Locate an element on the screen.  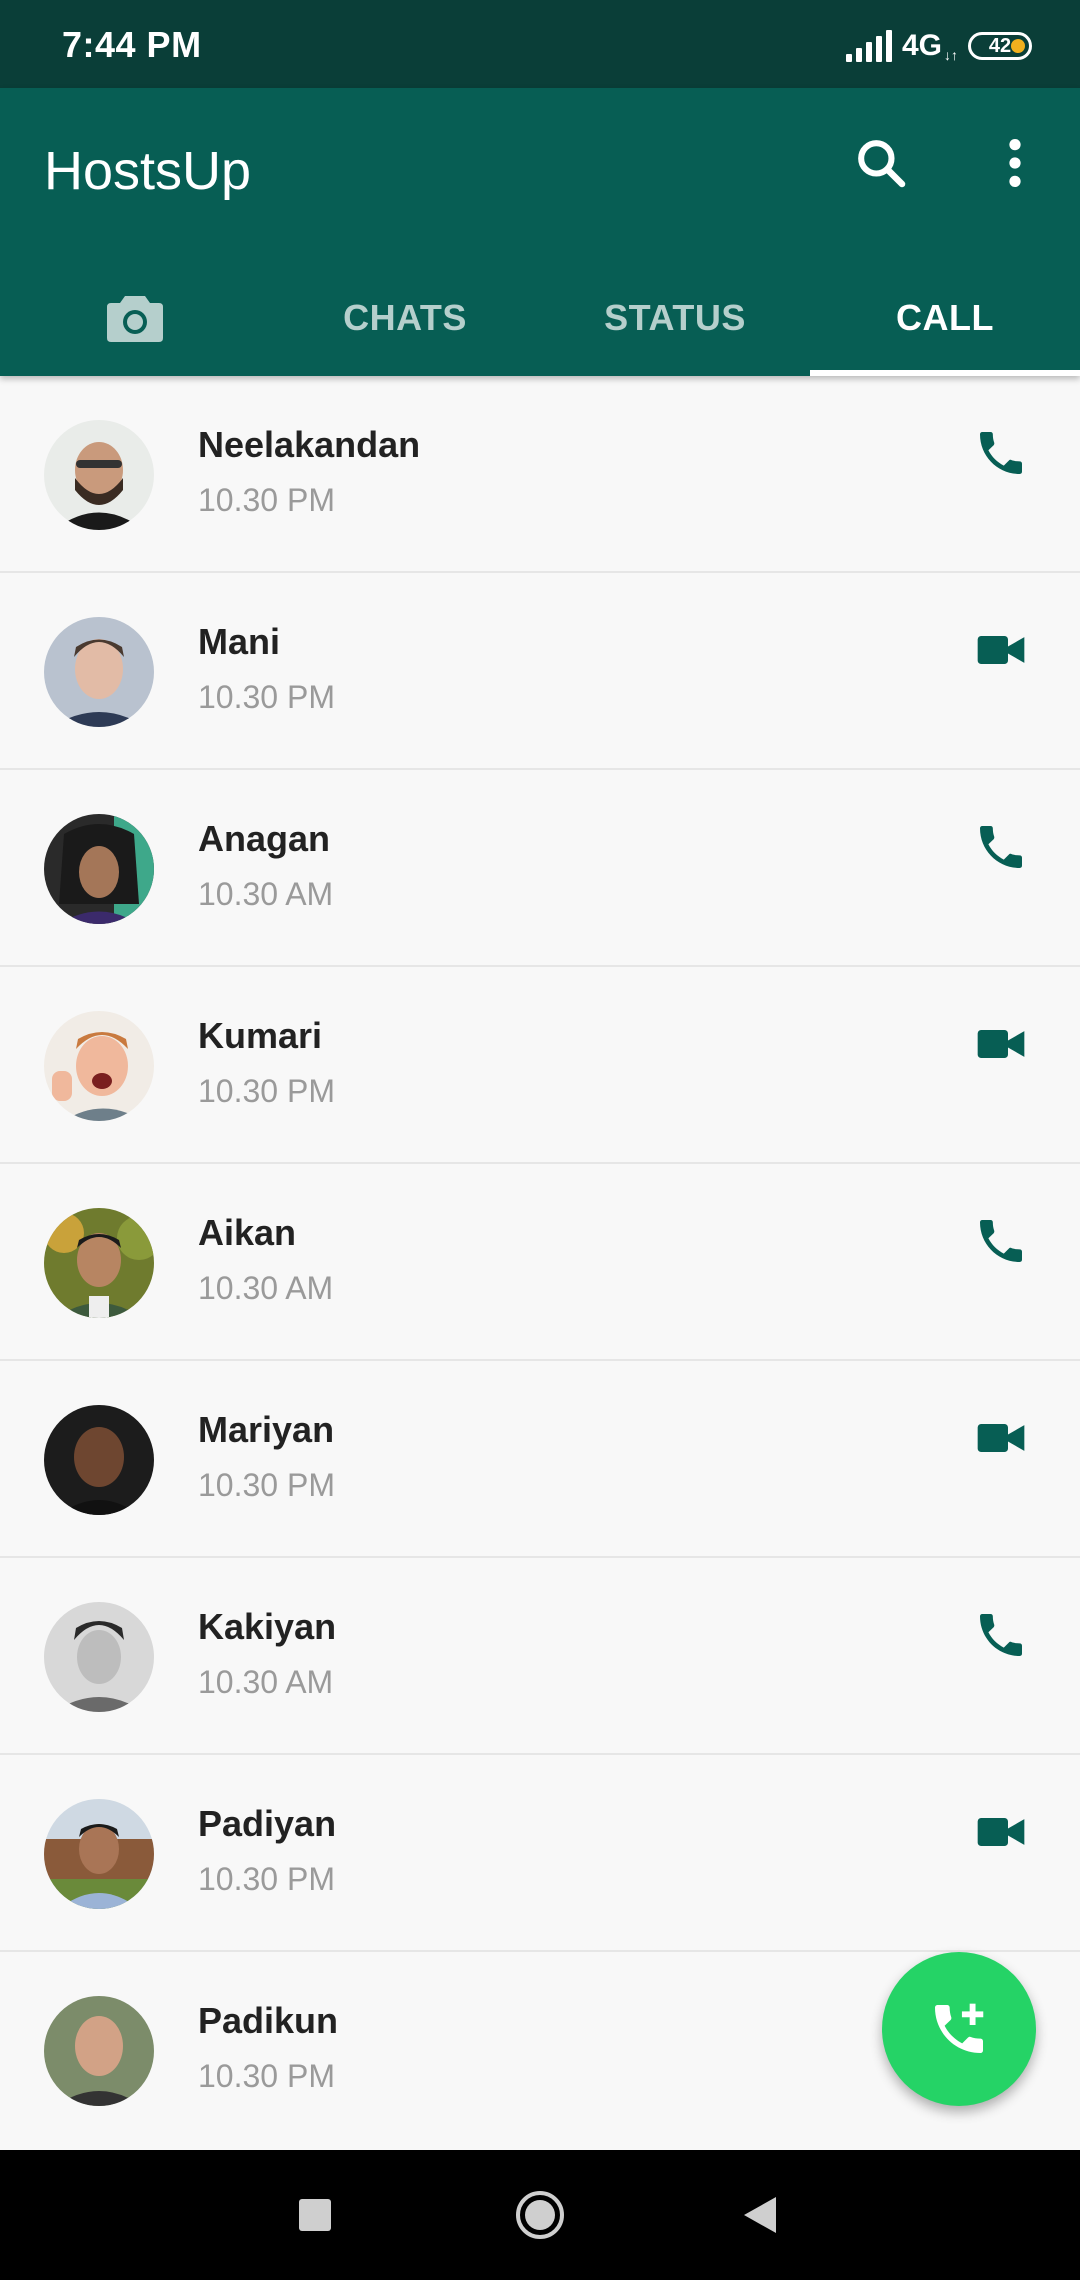
status-bar: 7:44 PM 4G ↓↑ 42 is located at coordinates (540, 44).